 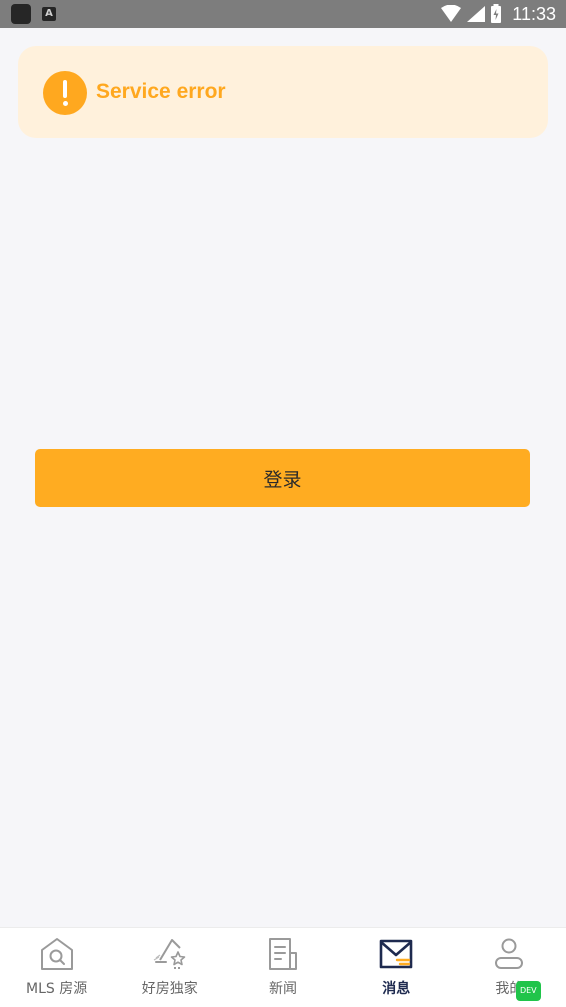 What do you see at coordinates (283, 14) in the screenshot?
I see `status-bar: A 11:33` at bounding box center [283, 14].